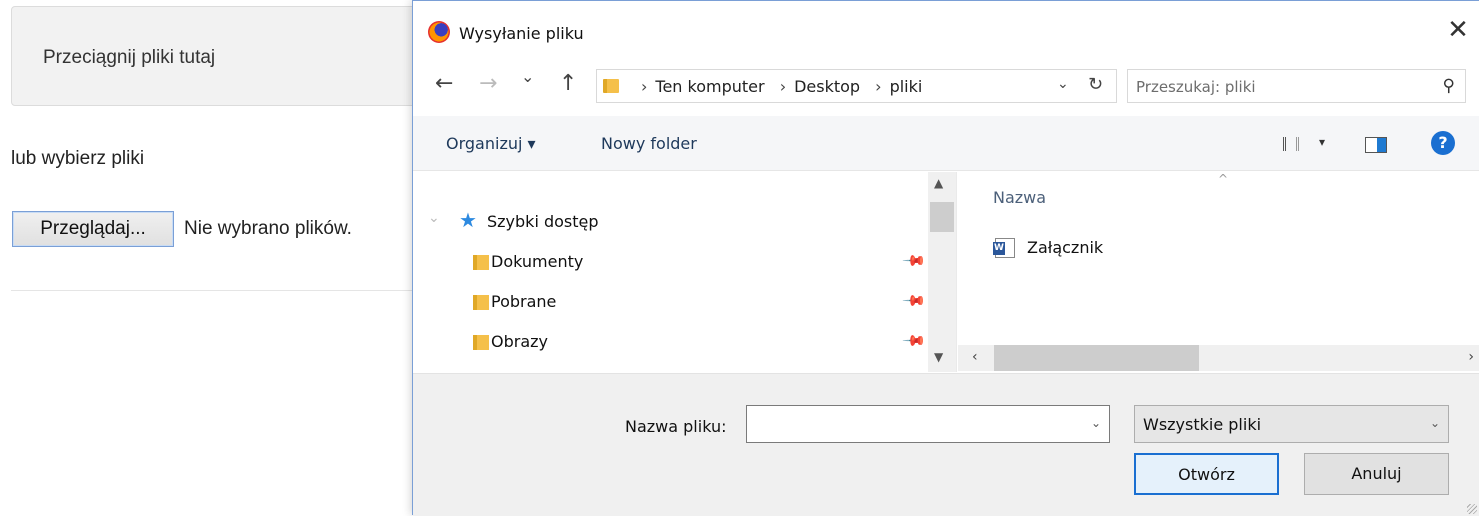 The height and width of the screenshot is (516, 1479). I want to click on sidebar-item-downloads: Pobrane, so click(523, 301).